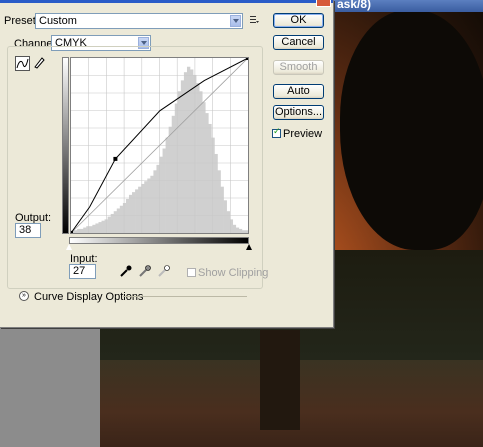 The image size is (483, 447). Describe the element at coordinates (58, 21) in the screenshot. I see `preset-value: Custom` at that location.